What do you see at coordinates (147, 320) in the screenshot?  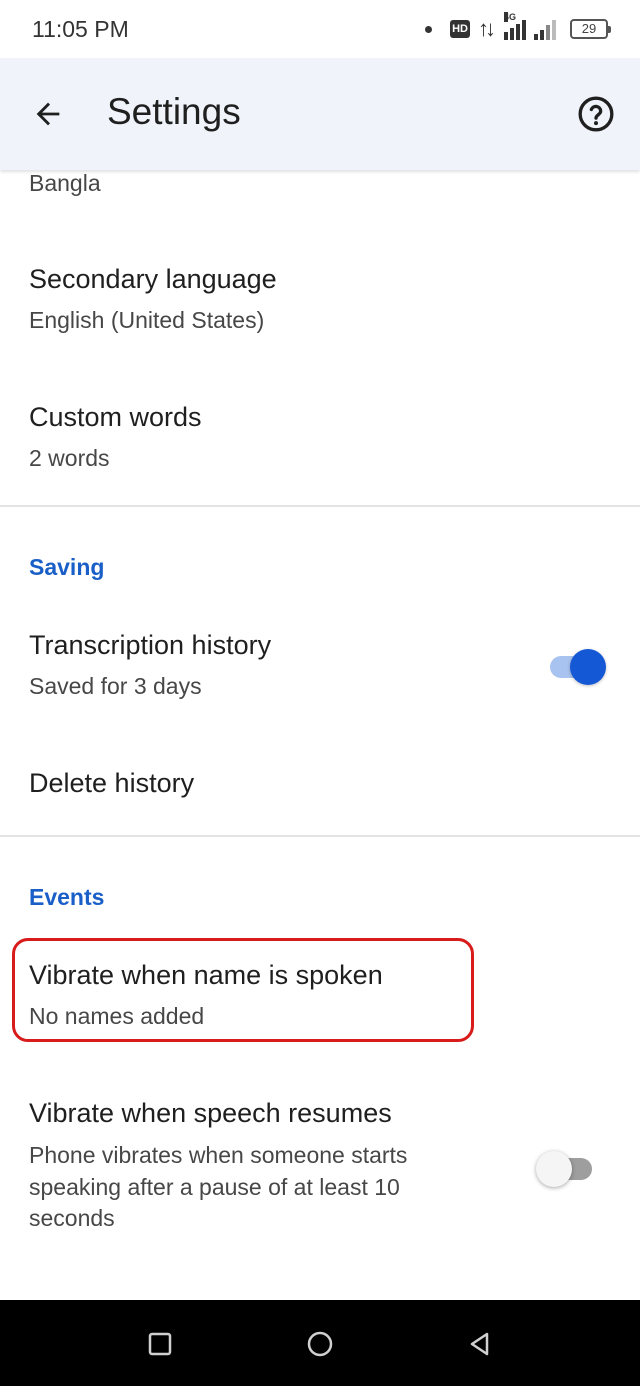 I see `secondary-language-value: English (United States)` at bounding box center [147, 320].